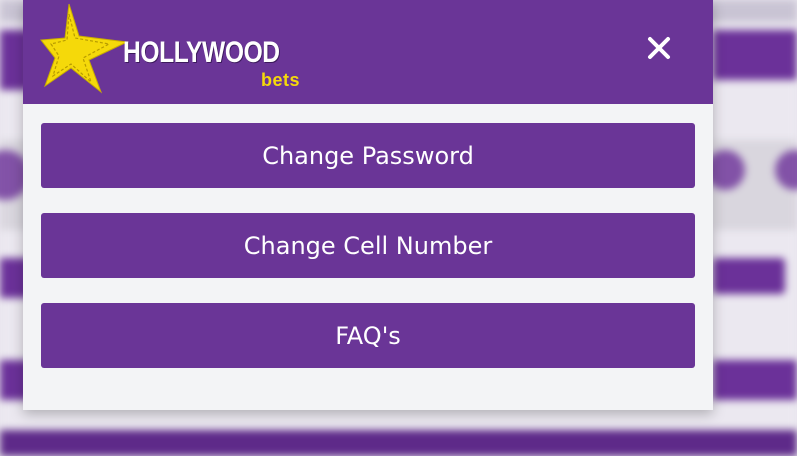 The width and height of the screenshot is (797, 456). I want to click on change-password-label: Change Password, so click(368, 155).